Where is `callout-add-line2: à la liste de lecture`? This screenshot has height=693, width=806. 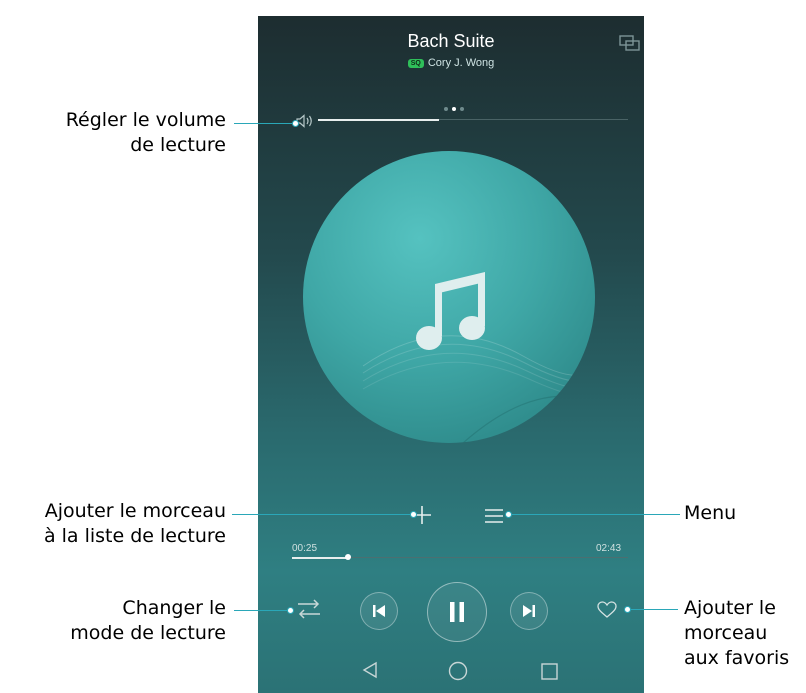 callout-add-line2: à la liste de lecture is located at coordinates (134, 536).